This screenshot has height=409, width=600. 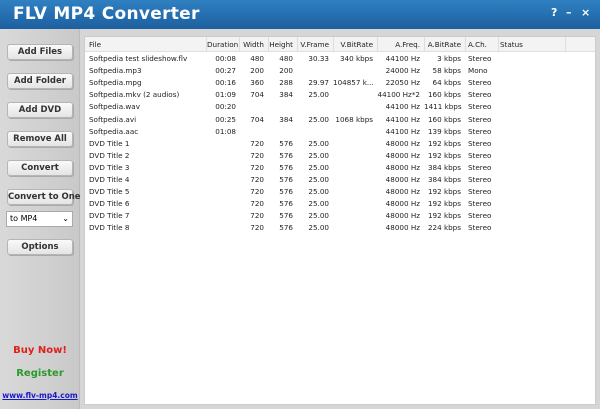 I want to click on column-header-width: Width, so click(x=252, y=47).